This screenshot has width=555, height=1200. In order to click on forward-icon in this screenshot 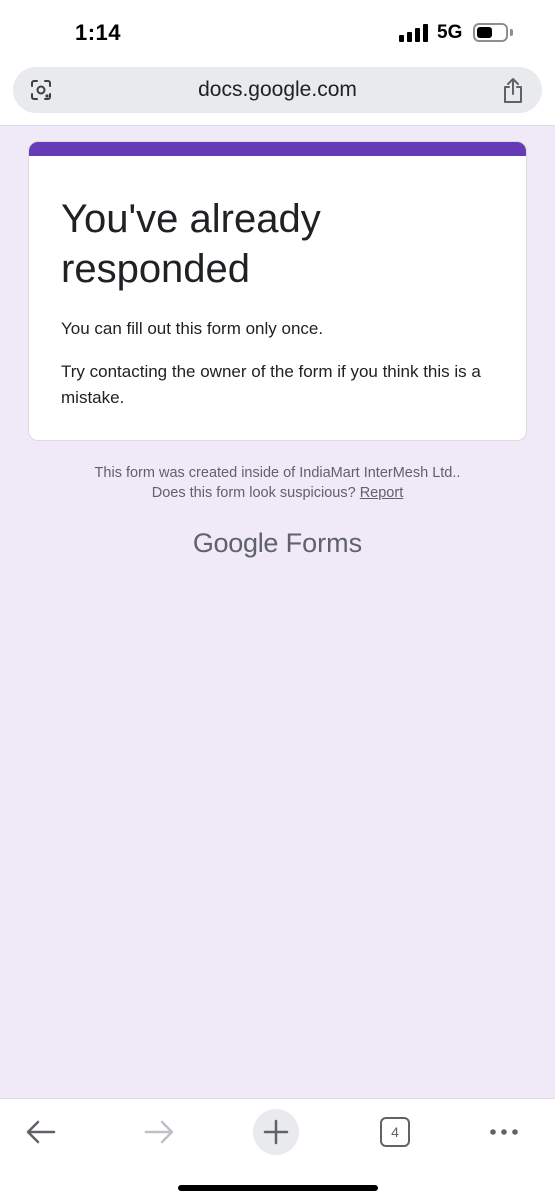, I will do `click(159, 1132)`.